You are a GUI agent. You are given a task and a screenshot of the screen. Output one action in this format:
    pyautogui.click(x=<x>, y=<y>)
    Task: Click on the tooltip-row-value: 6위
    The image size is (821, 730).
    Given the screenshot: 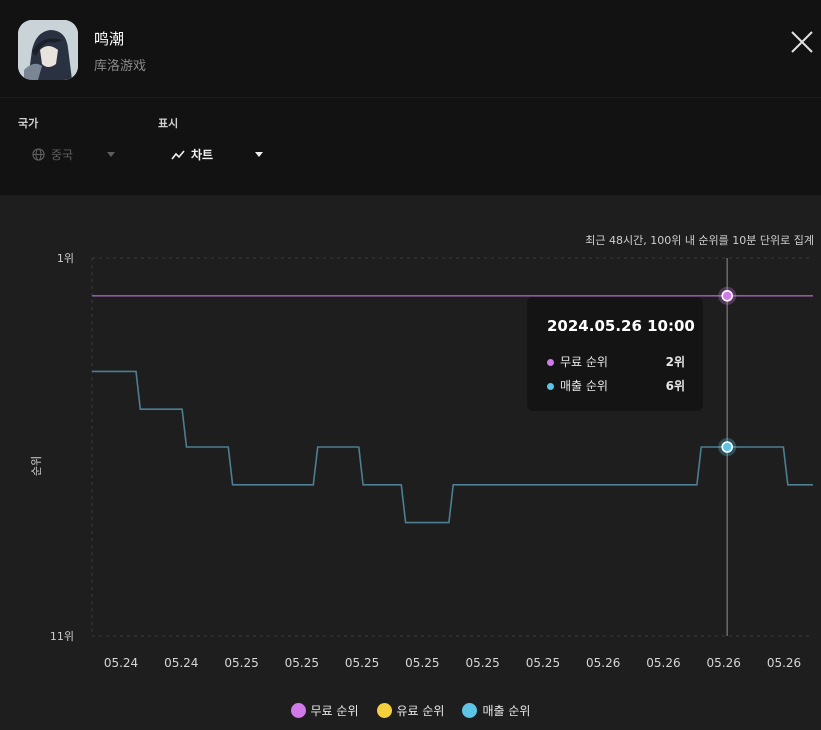 What is the action you would take?
    pyautogui.click(x=675, y=386)
    